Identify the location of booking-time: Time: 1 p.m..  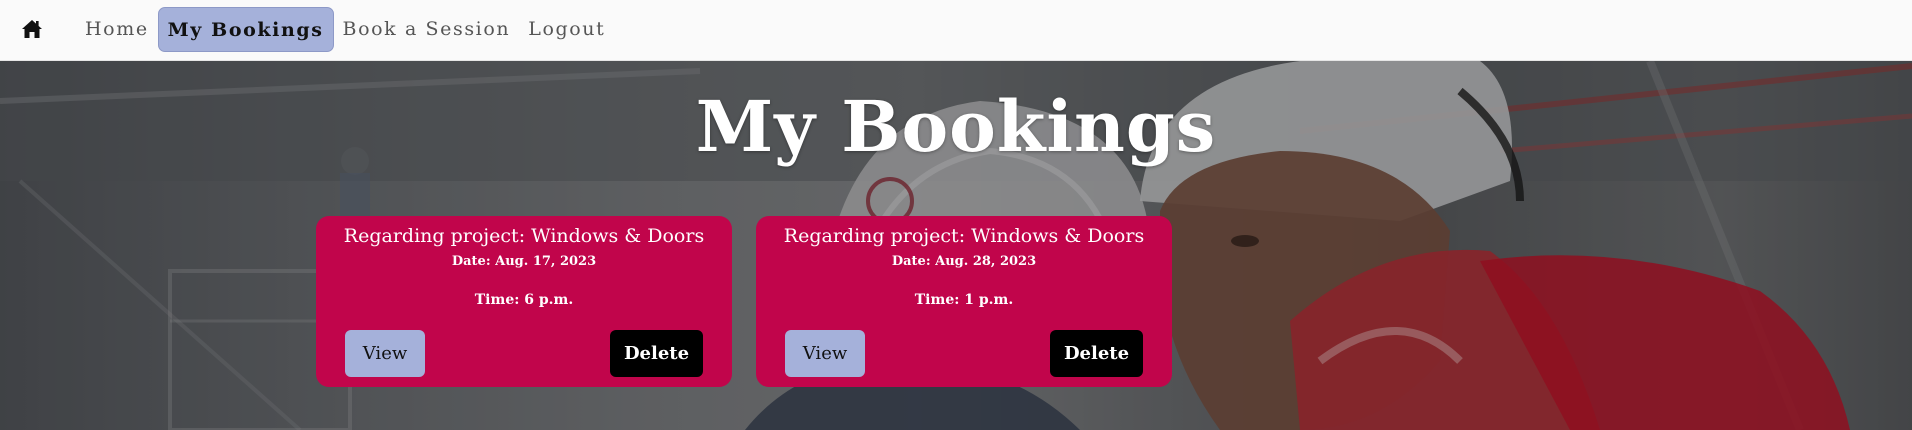
(964, 300).